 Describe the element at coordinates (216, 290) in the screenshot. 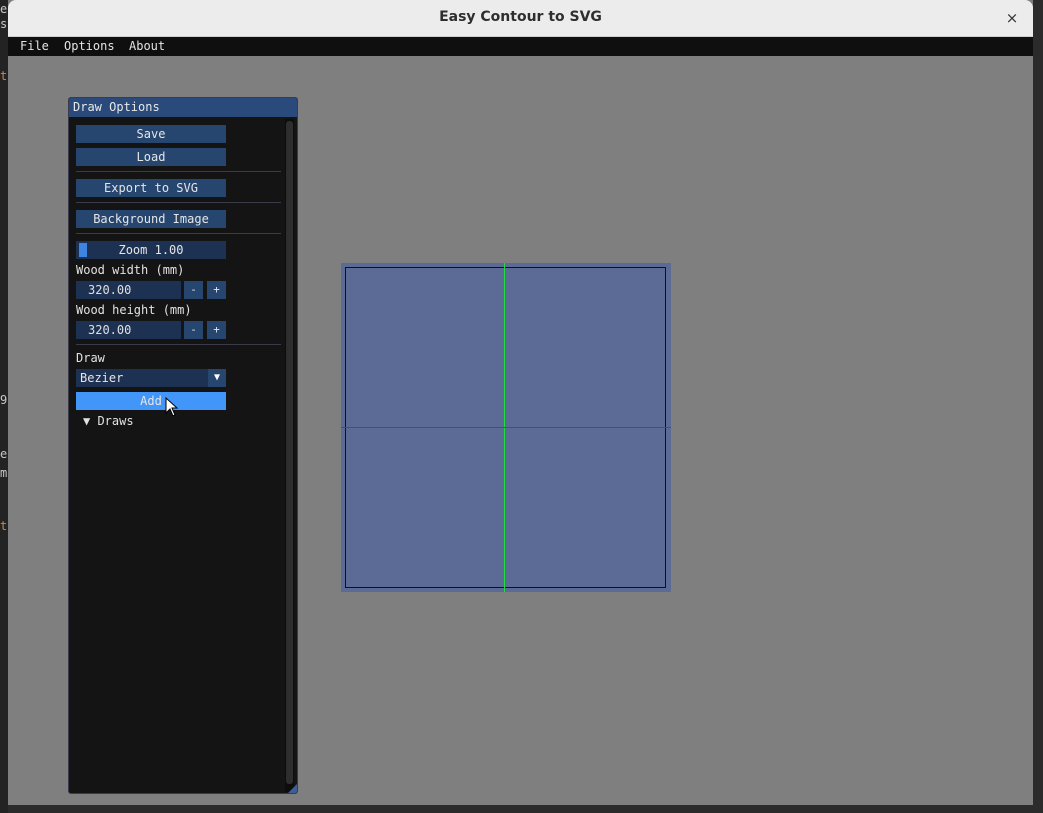

I see `wood-width-increment-button: +` at that location.